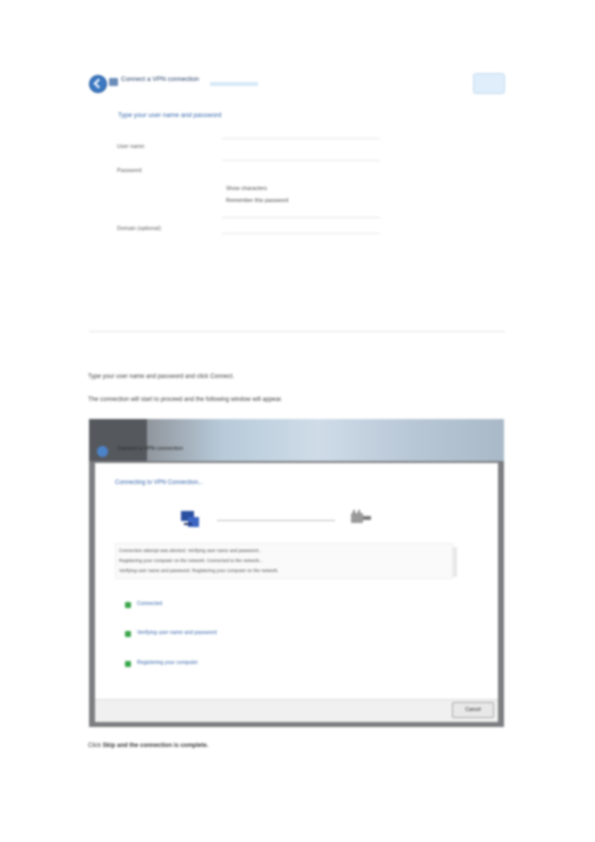 The height and width of the screenshot is (842, 595). Describe the element at coordinates (246, 189) in the screenshot. I see `show-characters-option: Show characters` at that location.